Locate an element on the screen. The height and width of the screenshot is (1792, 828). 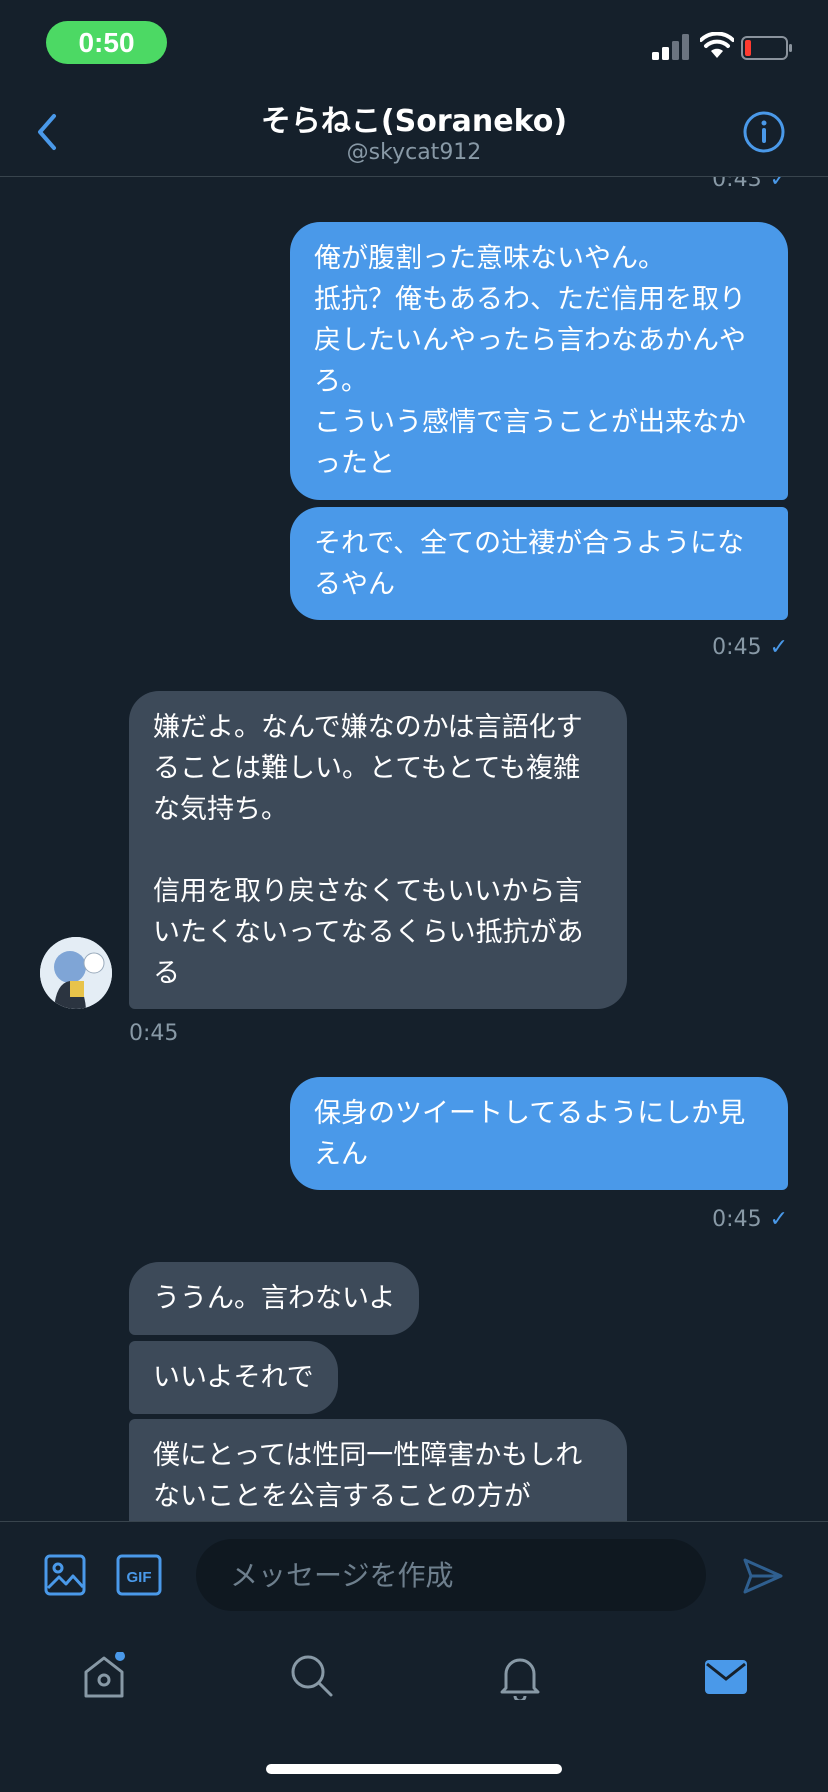
sent-message-bubble: それで、全ての辻褄が合うようになるやん is located at coordinates (539, 563).